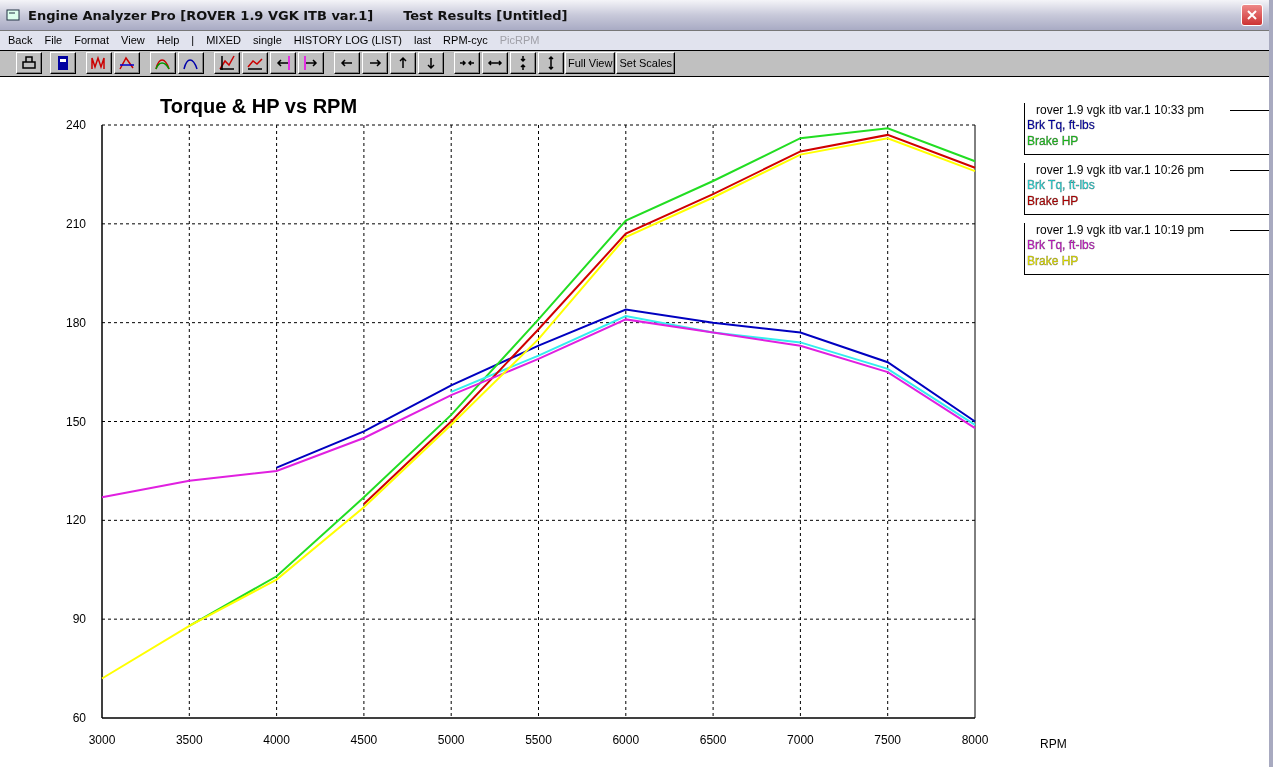 This screenshot has width=1273, height=767. What do you see at coordinates (79, 619) in the screenshot?
I see `y-tick-label: 90` at bounding box center [79, 619].